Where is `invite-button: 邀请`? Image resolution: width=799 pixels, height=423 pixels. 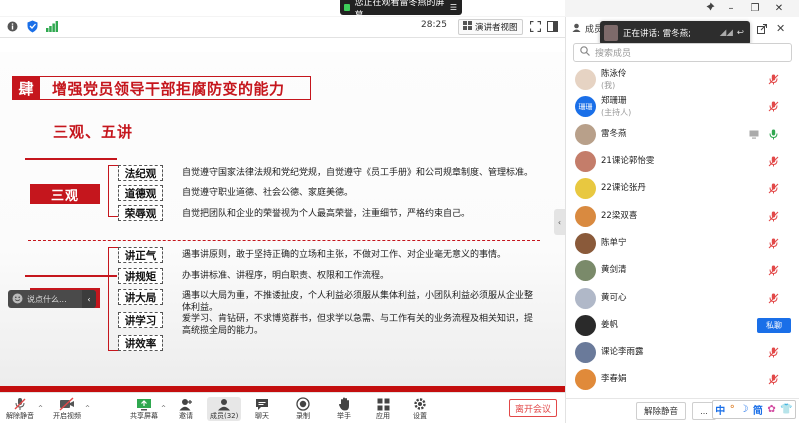 invite-button: 邀请 is located at coordinates (186, 409).